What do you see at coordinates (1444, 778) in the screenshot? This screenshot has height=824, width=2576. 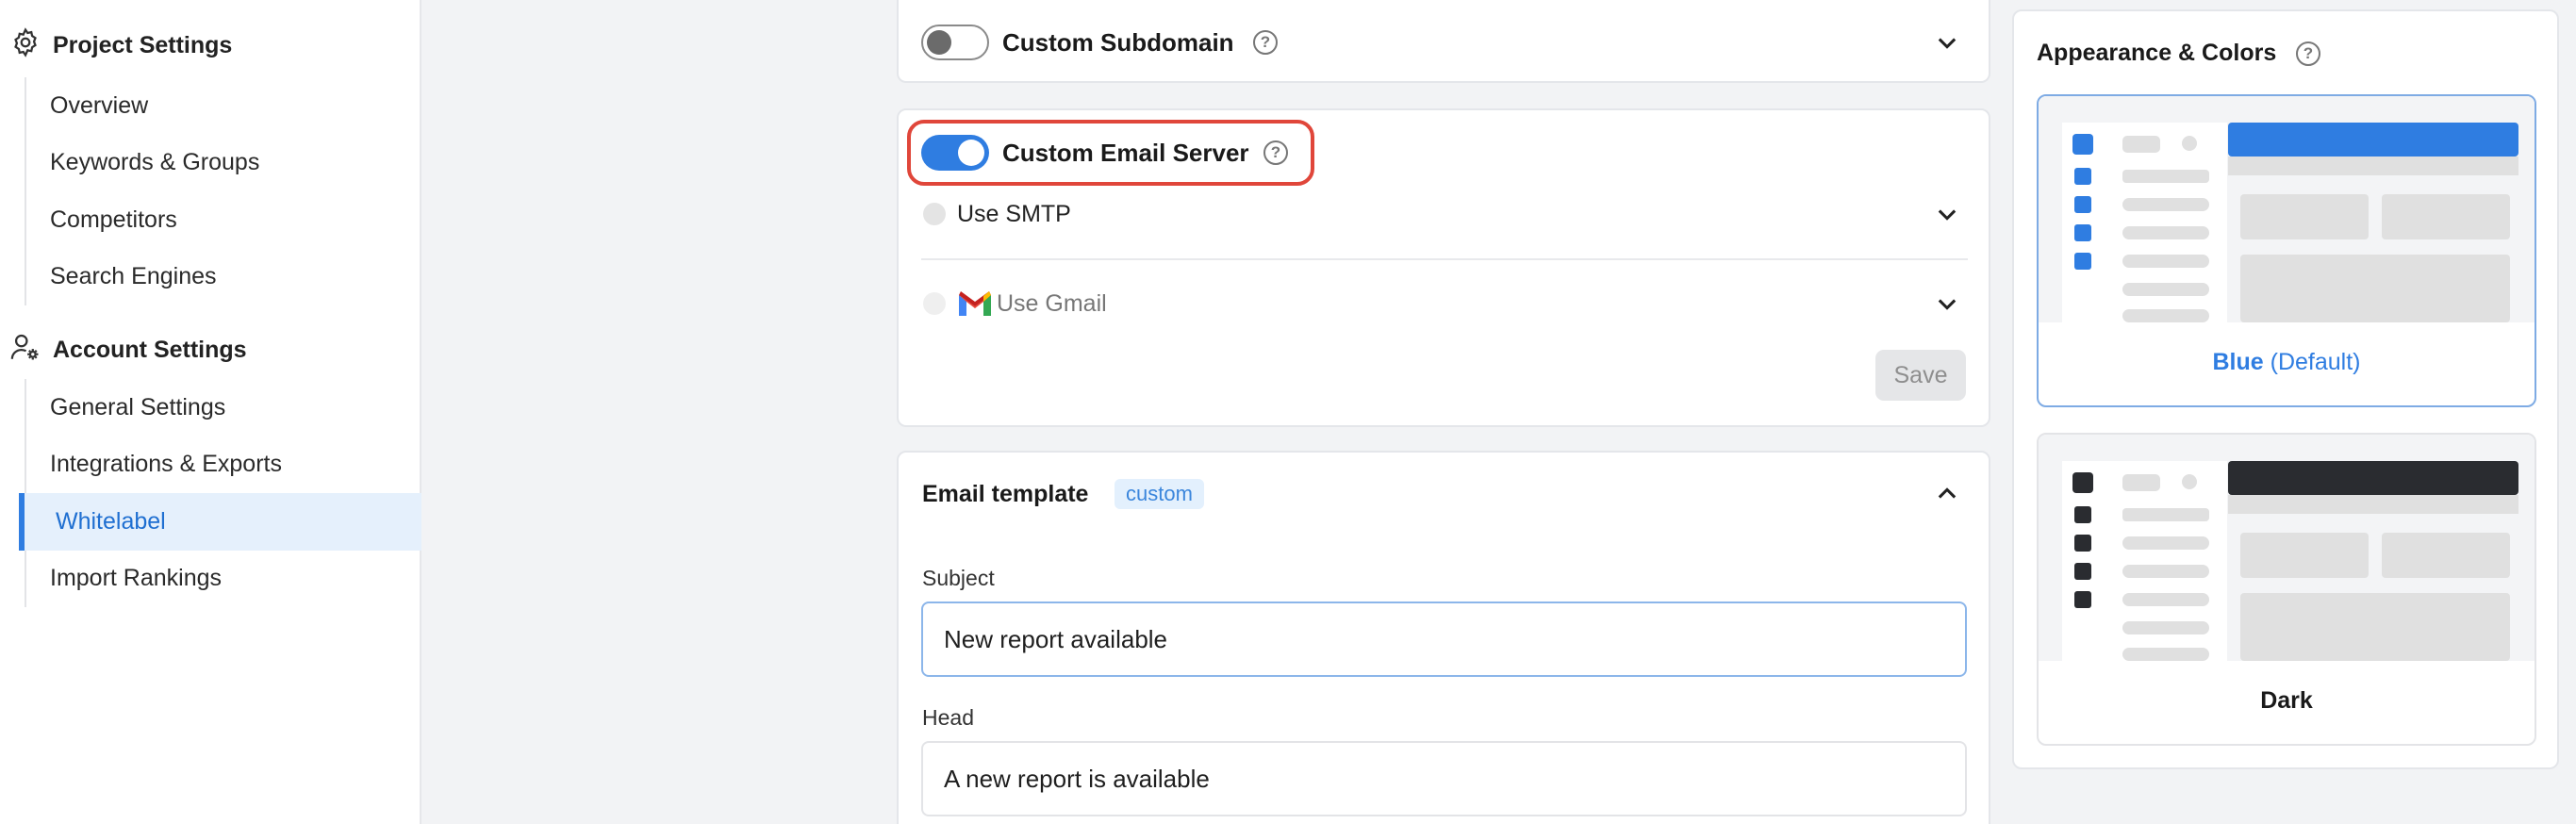 I see `head-input: A new report is available` at bounding box center [1444, 778].